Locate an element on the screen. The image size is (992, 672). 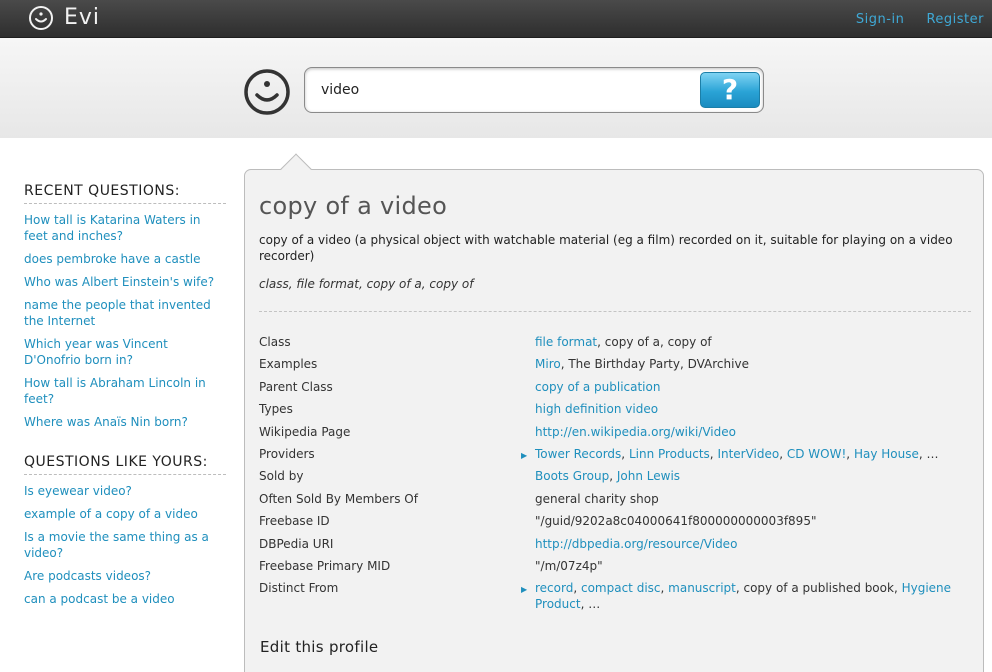
similar-question-link: example of a copy of a video is located at coordinates (125, 514).